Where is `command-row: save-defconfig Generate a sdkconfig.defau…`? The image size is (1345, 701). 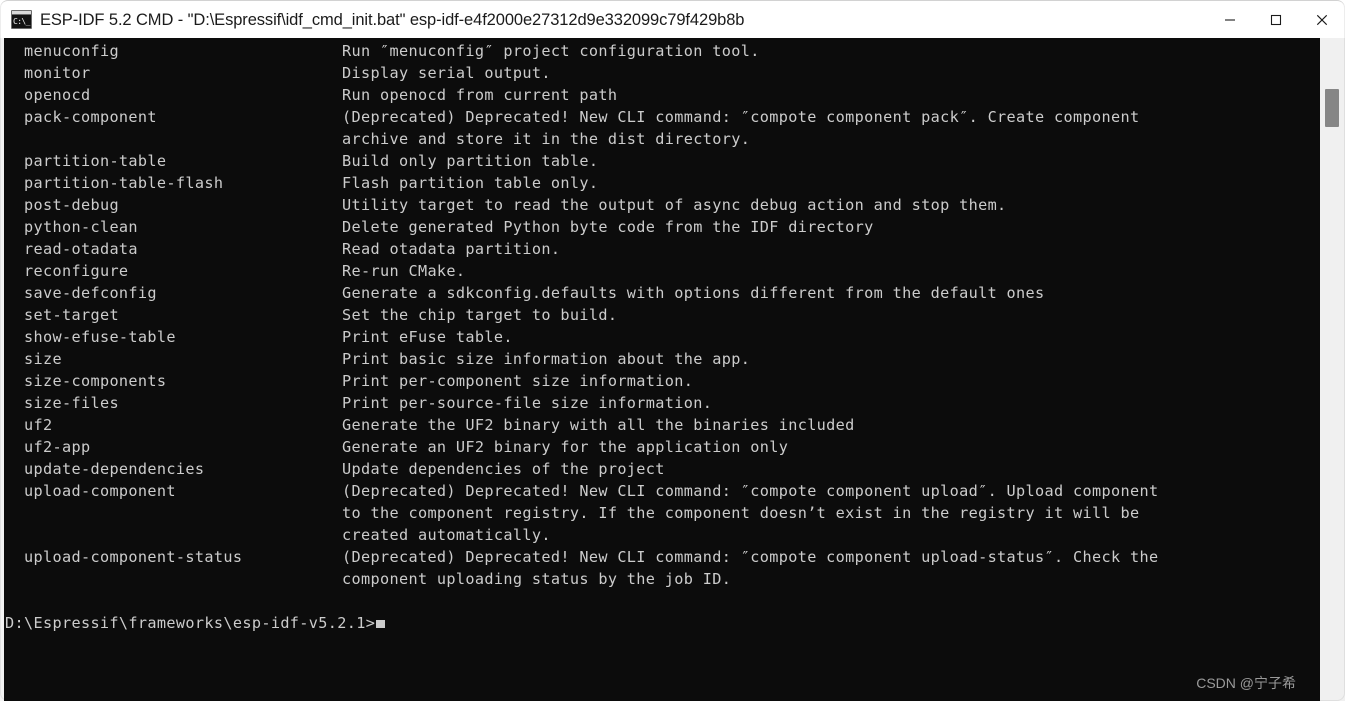
command-row: save-defconfig Generate a sdkconfig.defau… is located at coordinates (591, 293).